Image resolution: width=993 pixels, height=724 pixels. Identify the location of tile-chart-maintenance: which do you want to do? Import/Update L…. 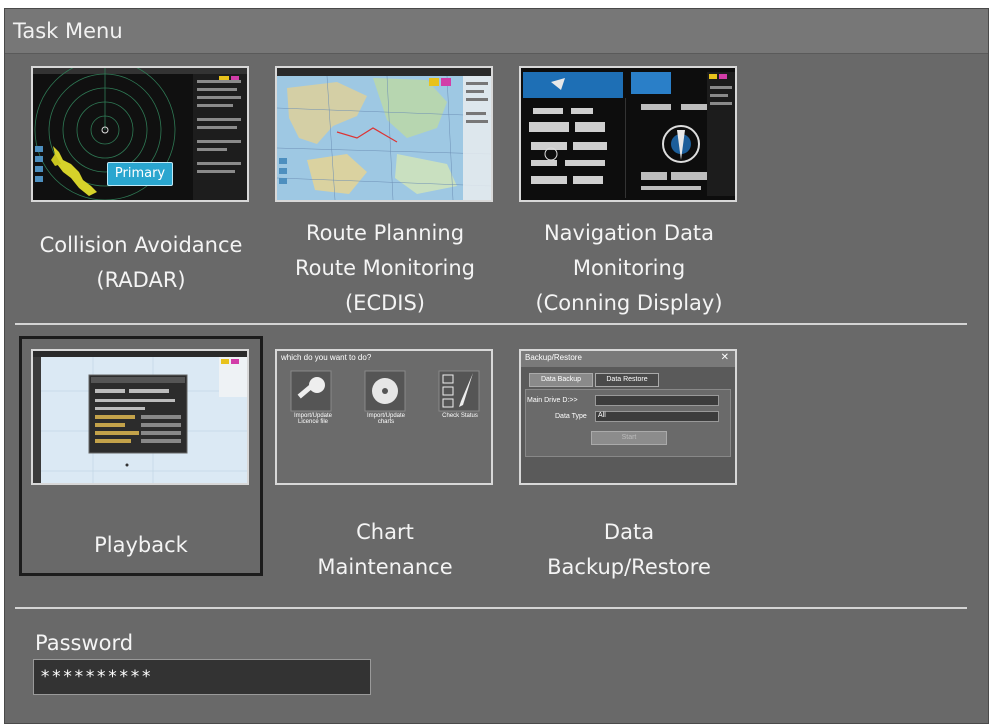
(385, 469).